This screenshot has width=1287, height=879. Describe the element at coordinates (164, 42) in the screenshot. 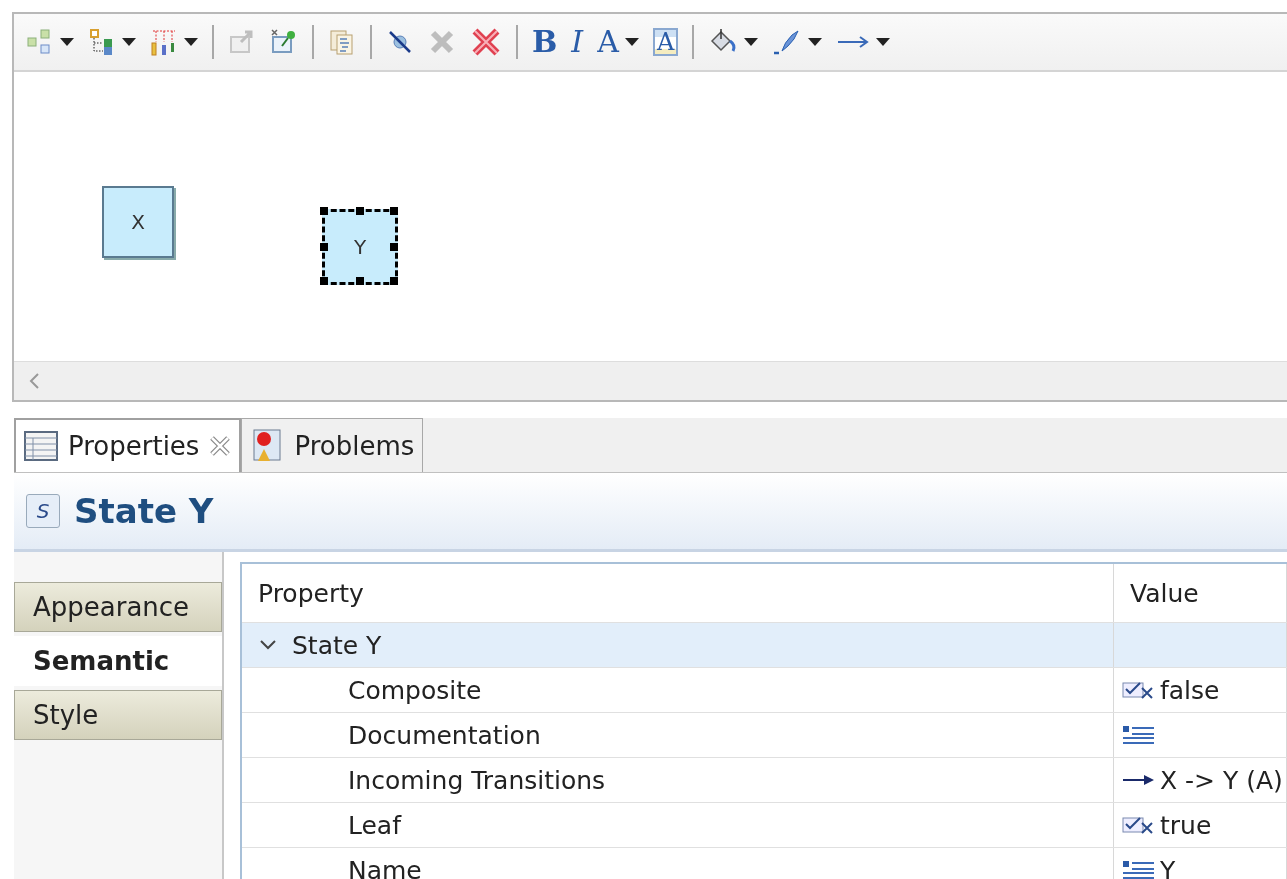

I see `distribute-icon` at that location.